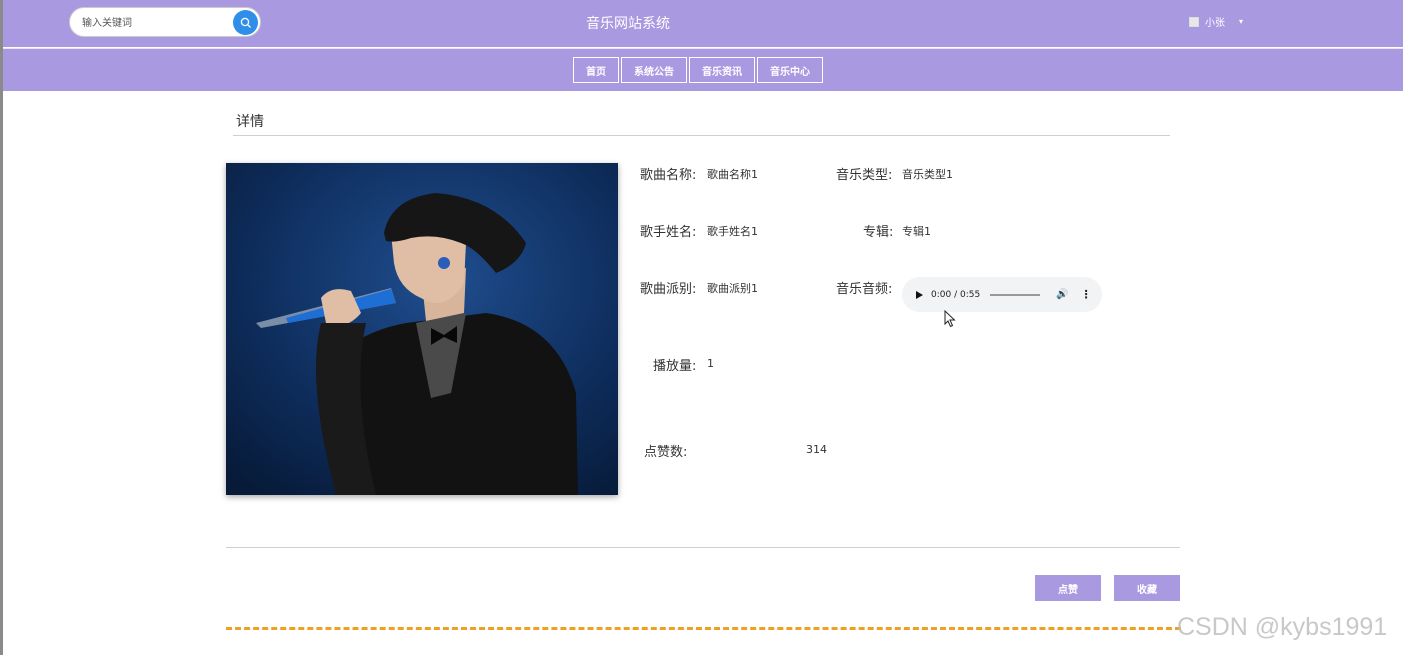 The height and width of the screenshot is (655, 1403). Describe the element at coordinates (732, 231) in the screenshot. I see `singer-value: 歌手姓名1` at that location.